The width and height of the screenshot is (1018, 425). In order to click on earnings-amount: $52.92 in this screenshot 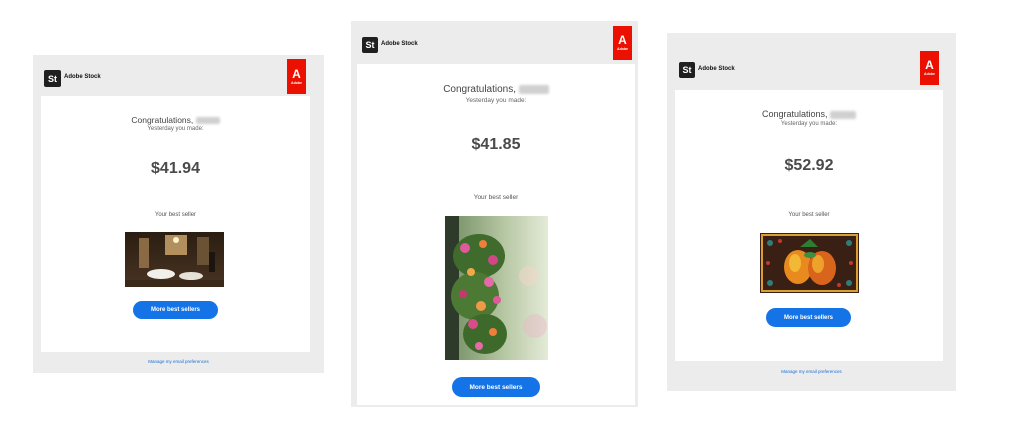, I will do `click(809, 165)`.